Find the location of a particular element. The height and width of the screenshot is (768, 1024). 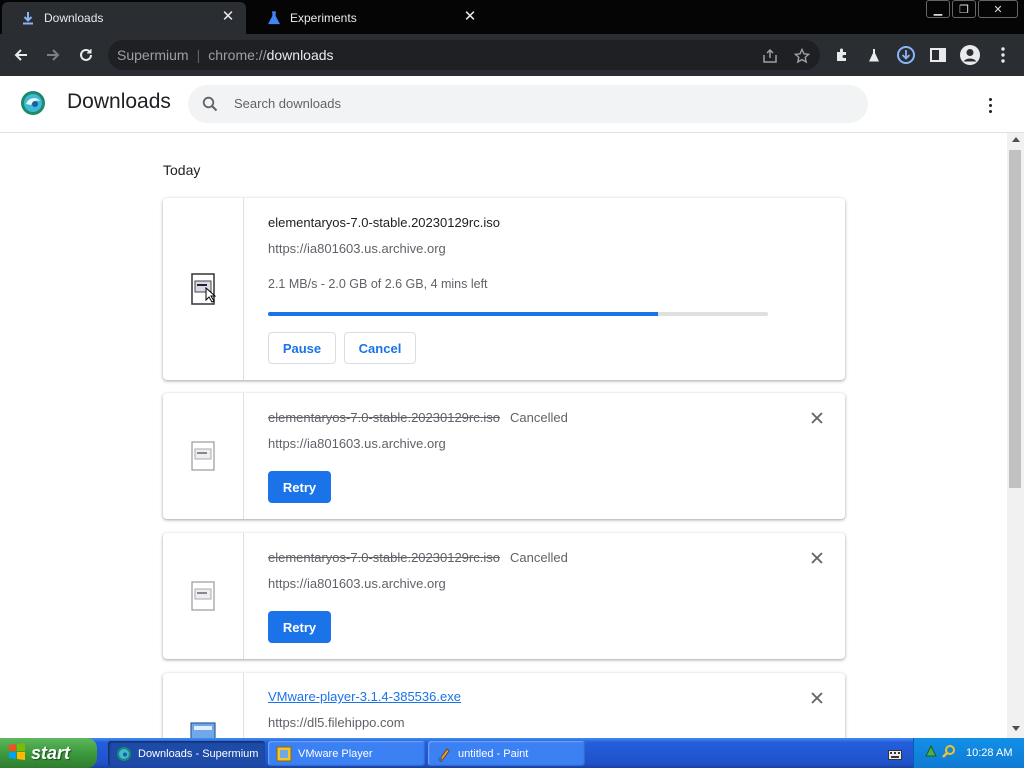

window-controls: ▁ ❐ ✕ is located at coordinates (972, 9).